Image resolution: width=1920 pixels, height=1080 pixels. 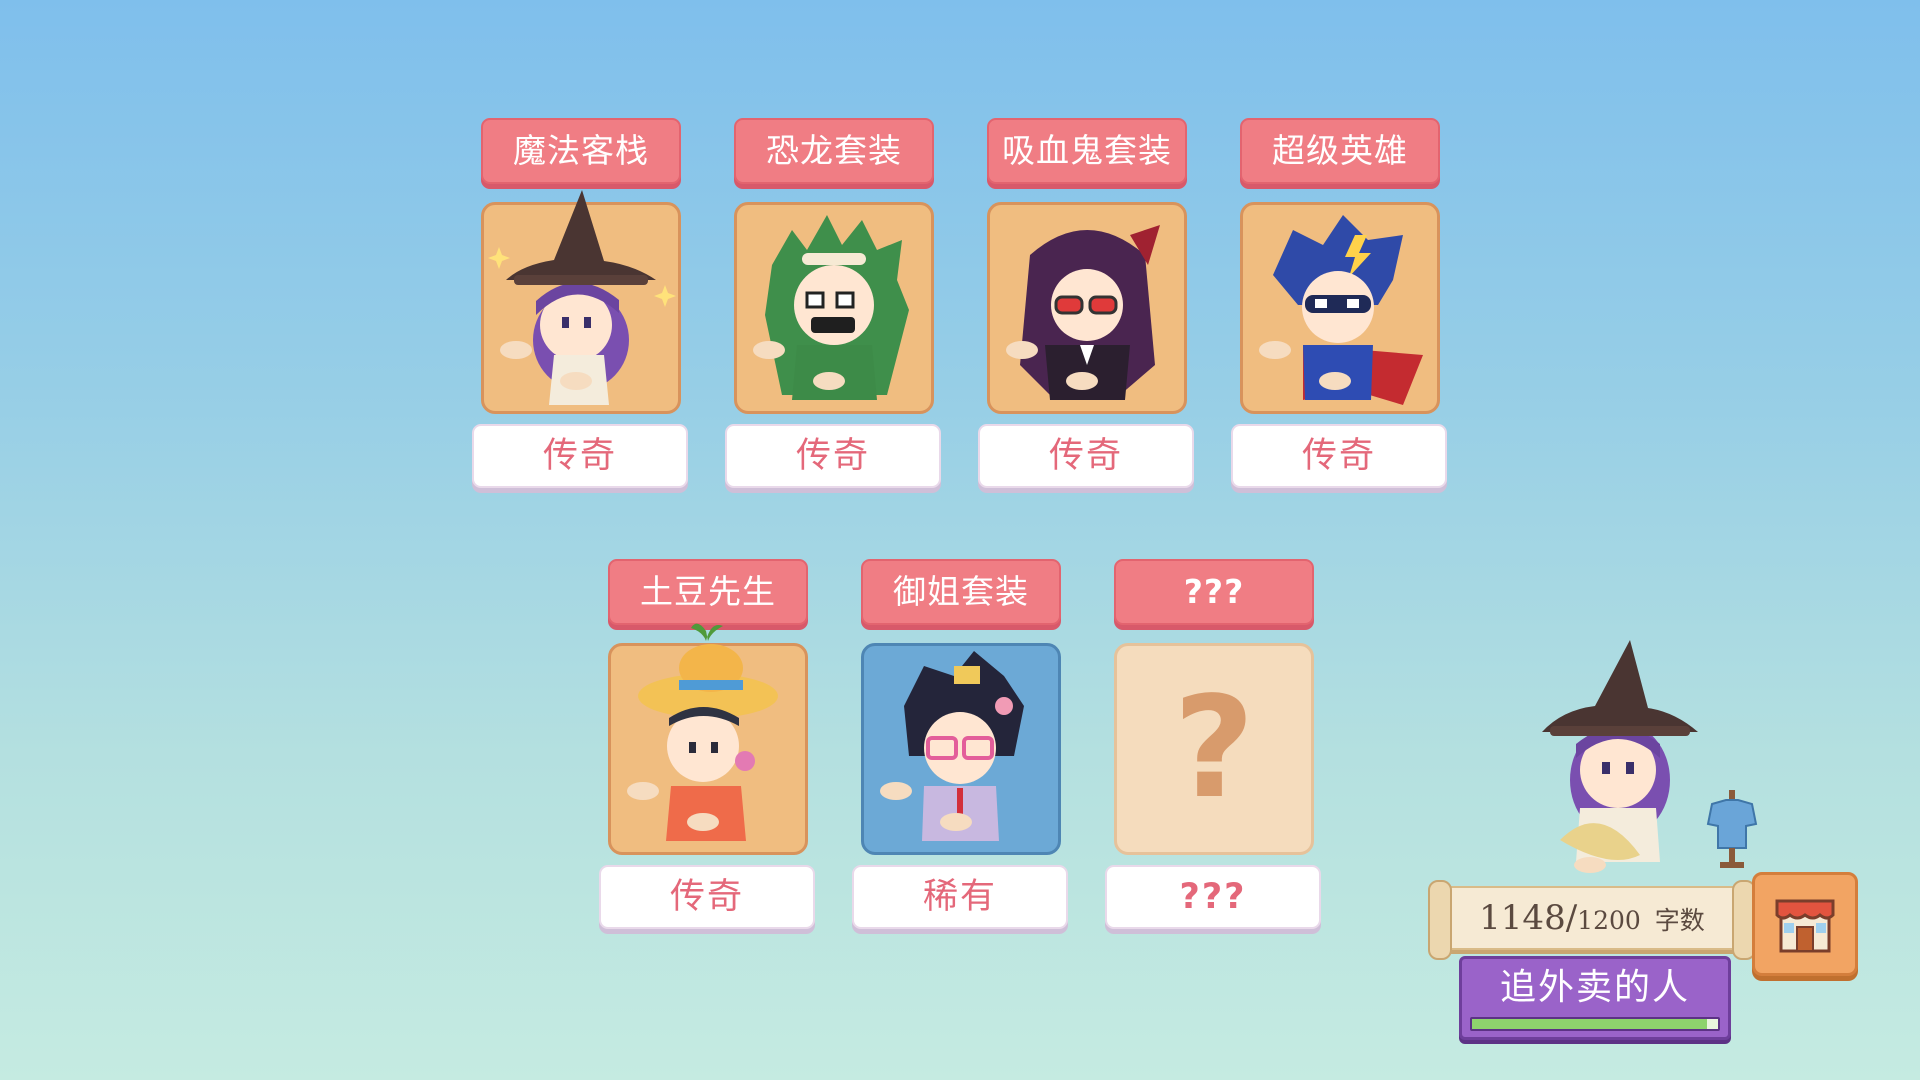 I want to click on lady-character-icon, so click(x=952, y=746).